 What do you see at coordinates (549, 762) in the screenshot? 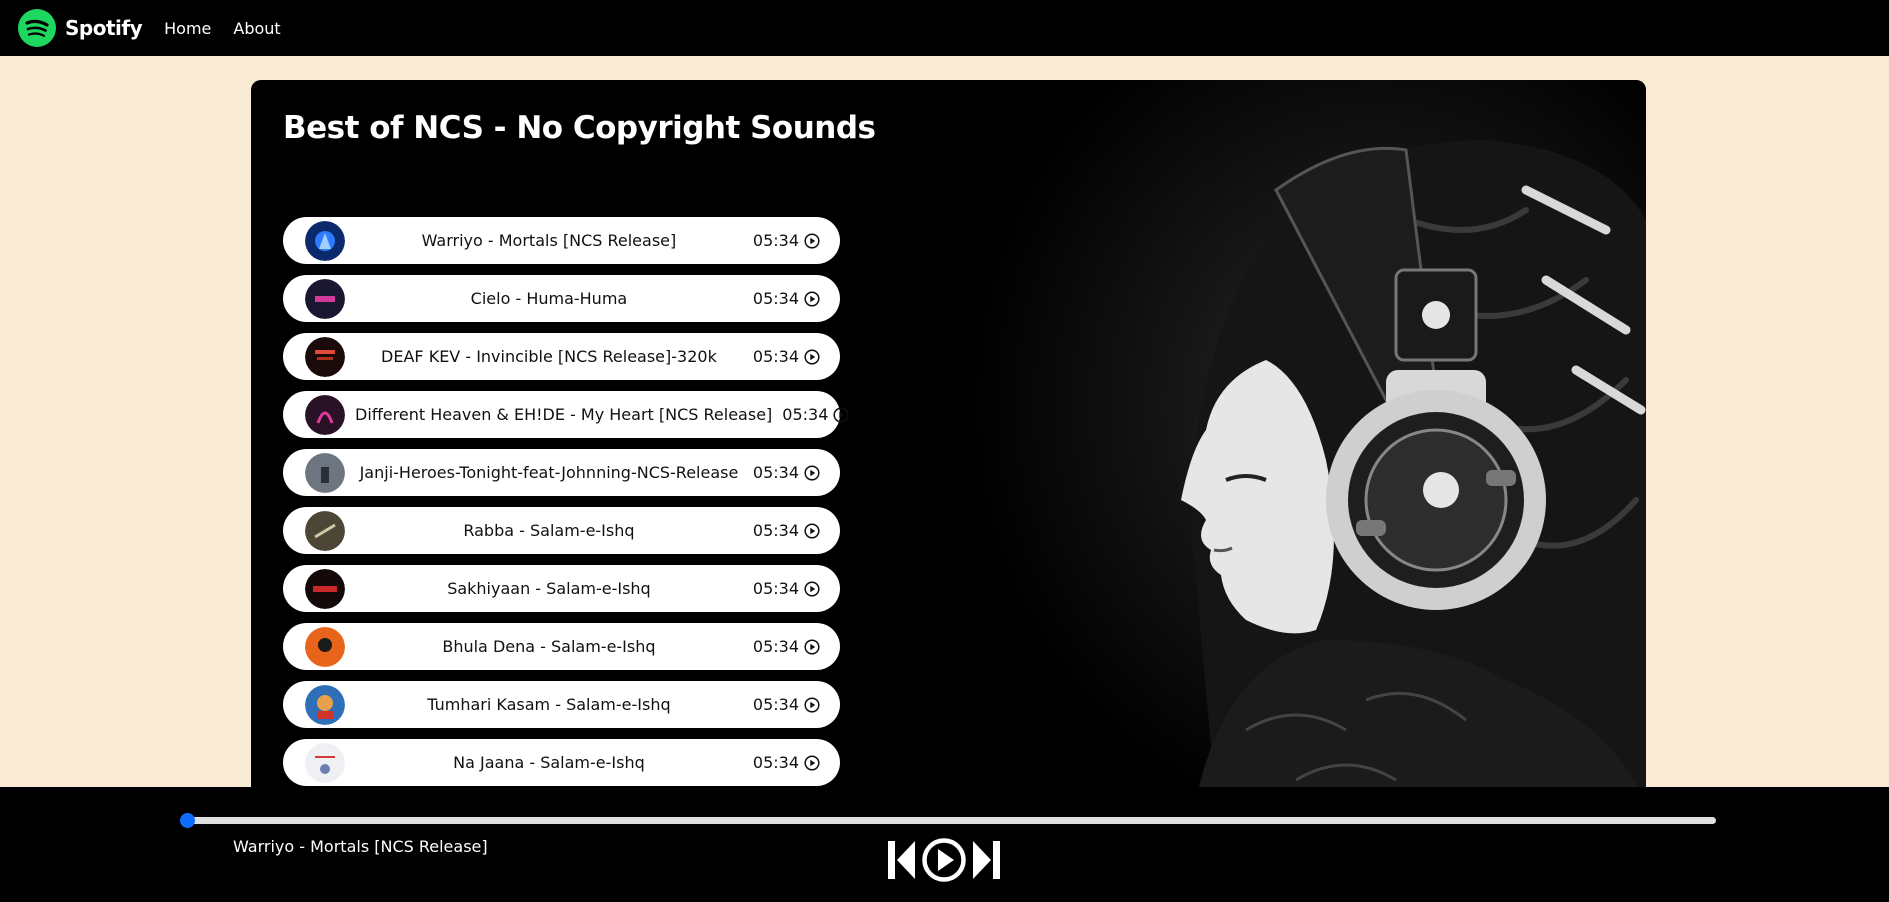
I see `song-title: Na Jaana - Salam-e-Ishq` at bounding box center [549, 762].